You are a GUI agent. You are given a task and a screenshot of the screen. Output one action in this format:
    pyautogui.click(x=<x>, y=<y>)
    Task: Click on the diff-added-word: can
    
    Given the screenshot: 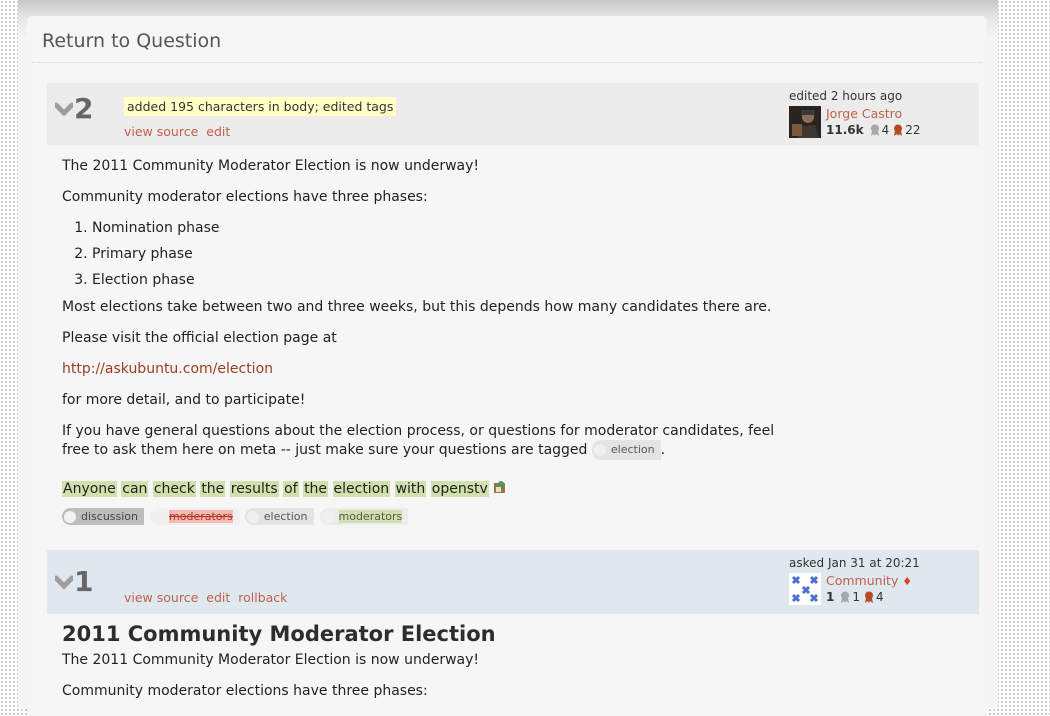 What is the action you would take?
    pyautogui.click(x=135, y=489)
    